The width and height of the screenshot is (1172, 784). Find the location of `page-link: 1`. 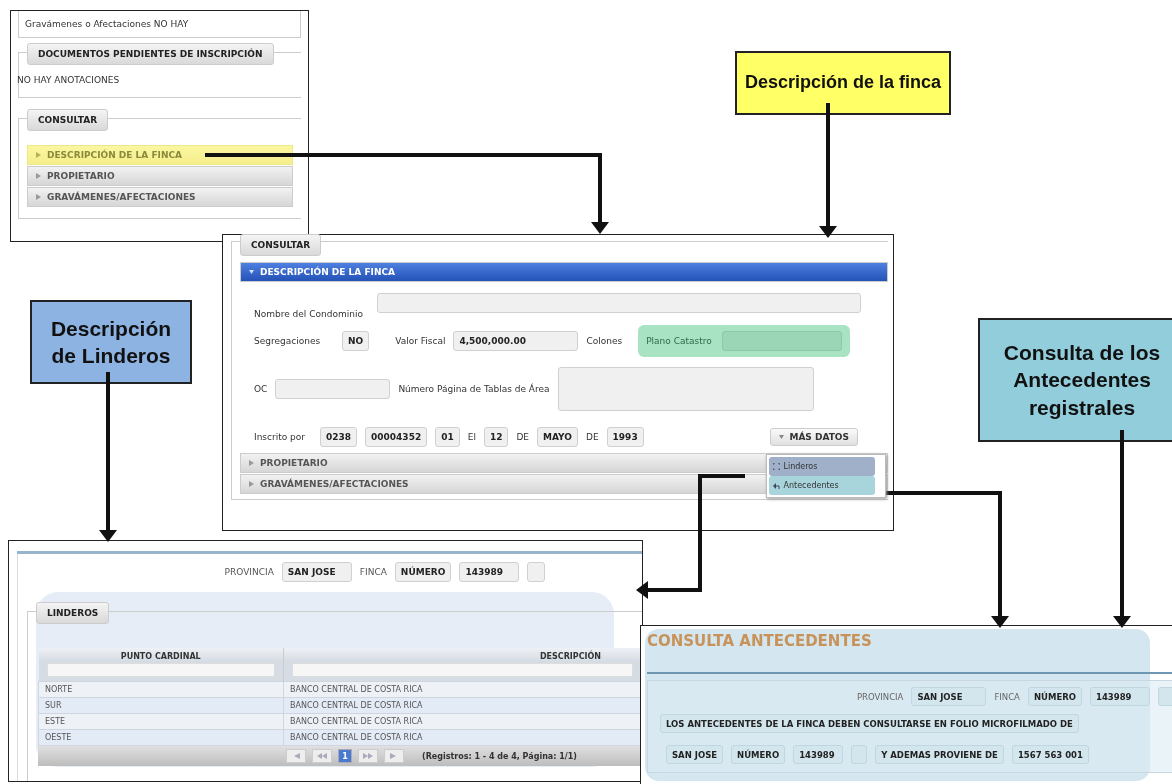

page-link: 1 is located at coordinates (345, 756).